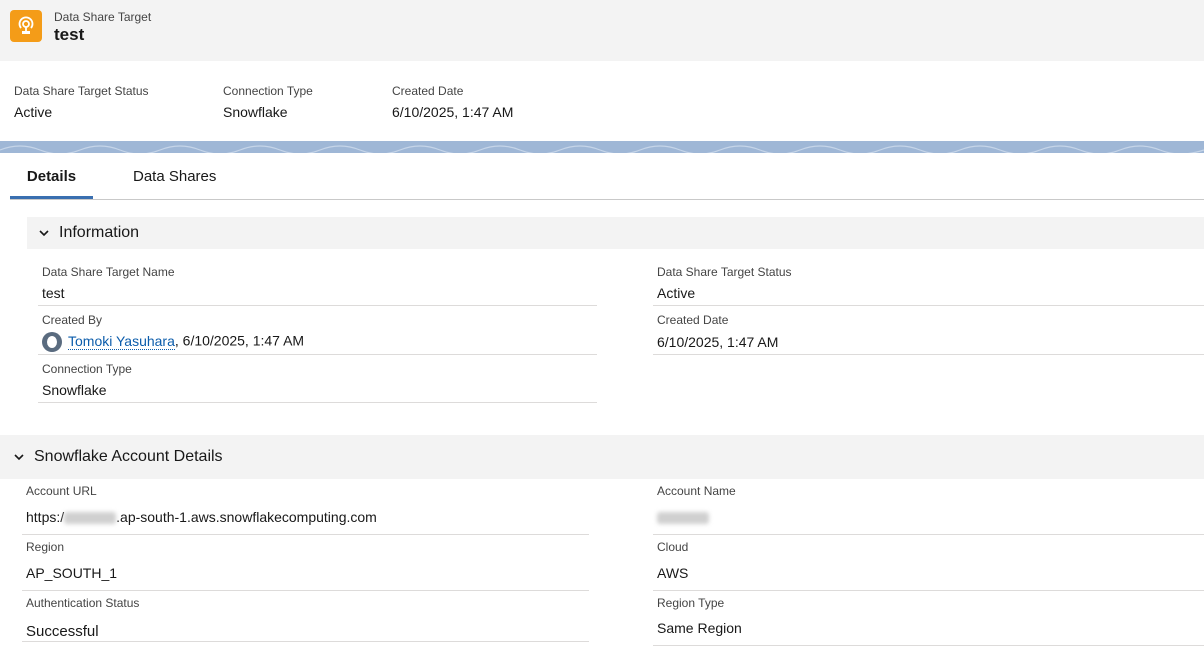 This screenshot has width=1204, height=659. What do you see at coordinates (928, 284) in the screenshot?
I see `field-data-share-target-status: Data Share Target Status Active` at bounding box center [928, 284].